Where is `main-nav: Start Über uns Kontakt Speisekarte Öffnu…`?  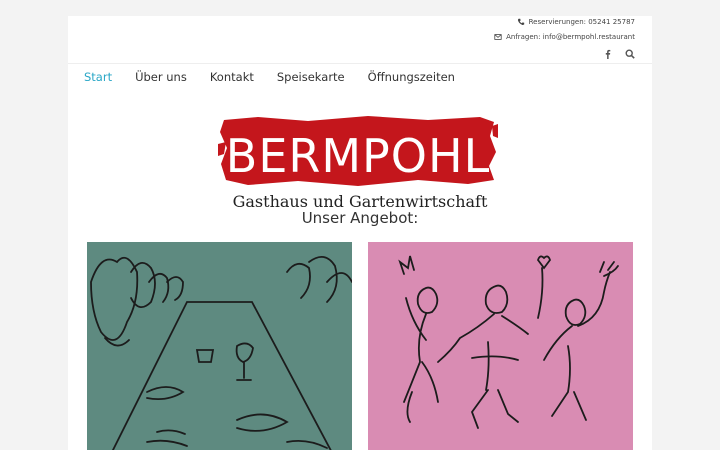 main-nav: Start Über uns Kontakt Speisekarte Öffnu… is located at coordinates (281, 77).